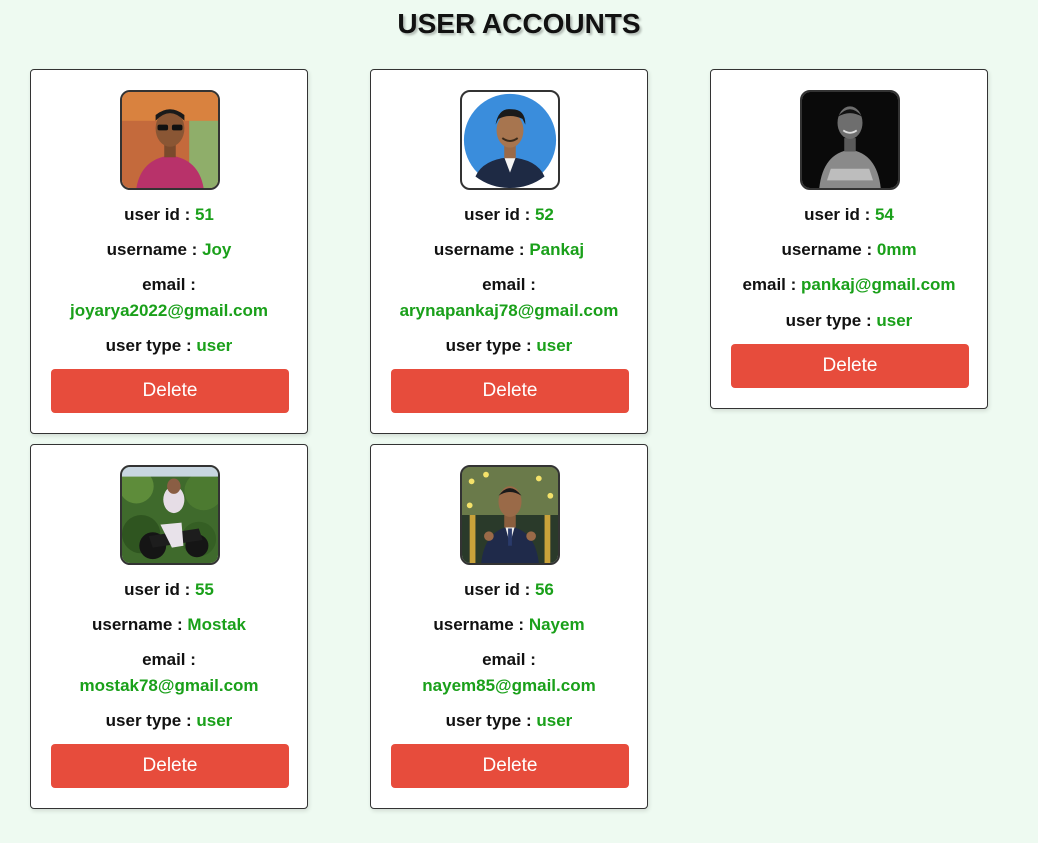 The height and width of the screenshot is (843, 1038). I want to click on user-id-value: 54, so click(884, 214).